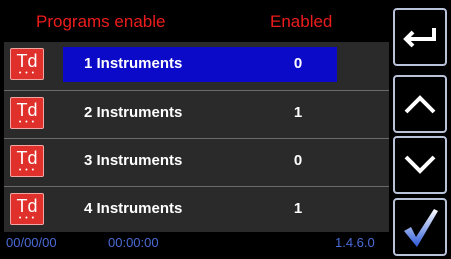  I want to click on footer-date: 00/00/00, so click(31, 242).